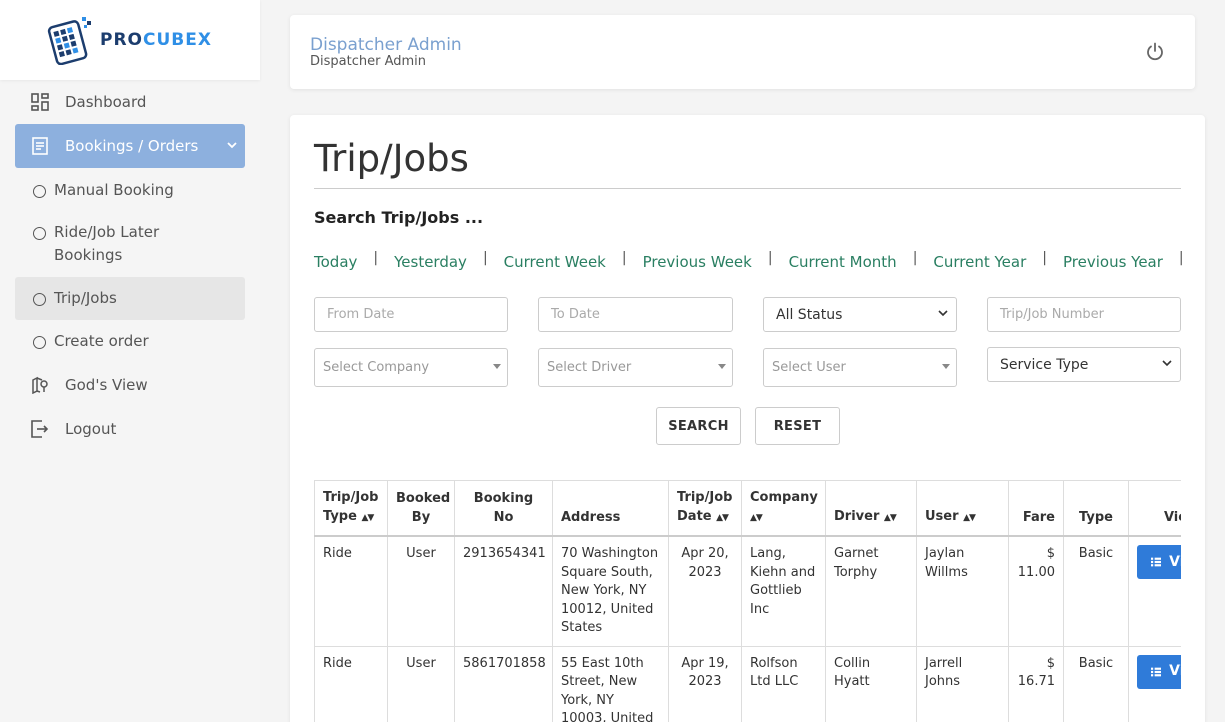 This screenshot has width=1225, height=722. What do you see at coordinates (91, 429) in the screenshot?
I see `sidebar-item-label: Logout` at bounding box center [91, 429].